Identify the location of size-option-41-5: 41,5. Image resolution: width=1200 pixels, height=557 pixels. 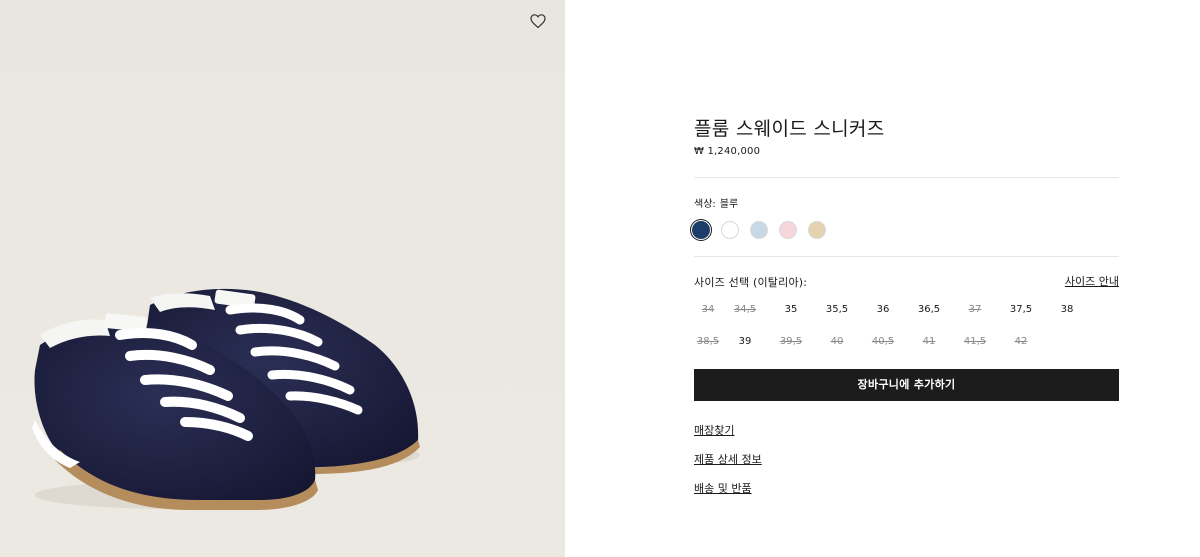
(975, 342).